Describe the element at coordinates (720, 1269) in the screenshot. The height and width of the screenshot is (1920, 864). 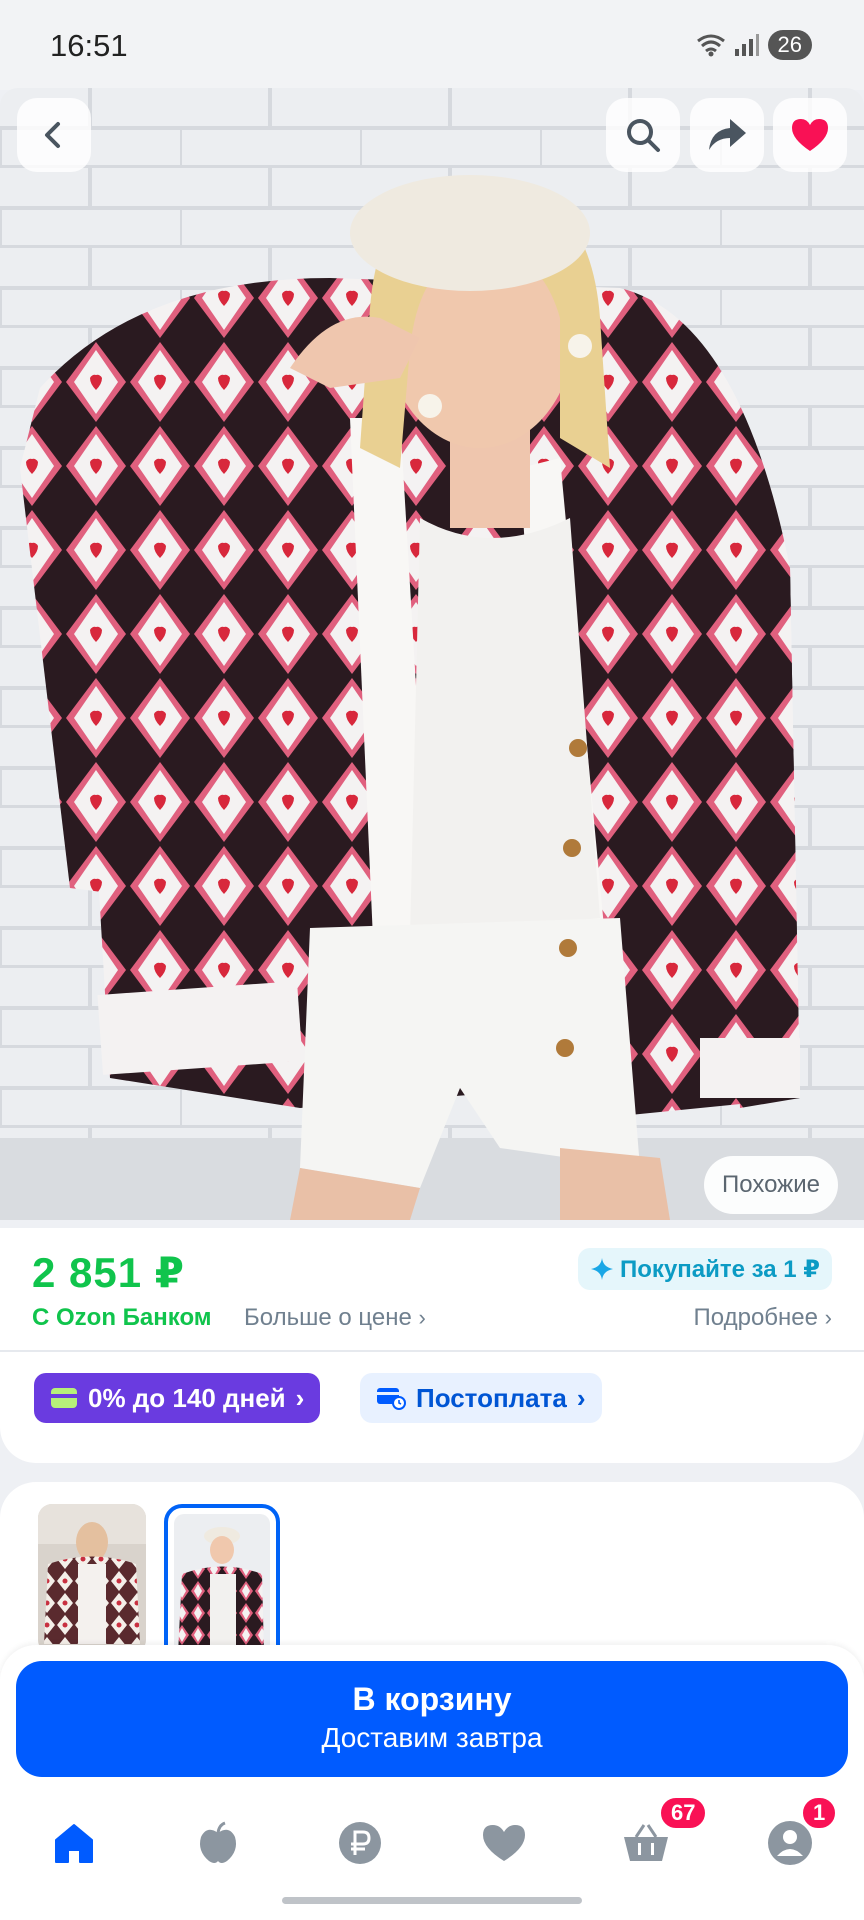
I see `buy-for-one-label: Покупайте за 1 ₽` at that location.